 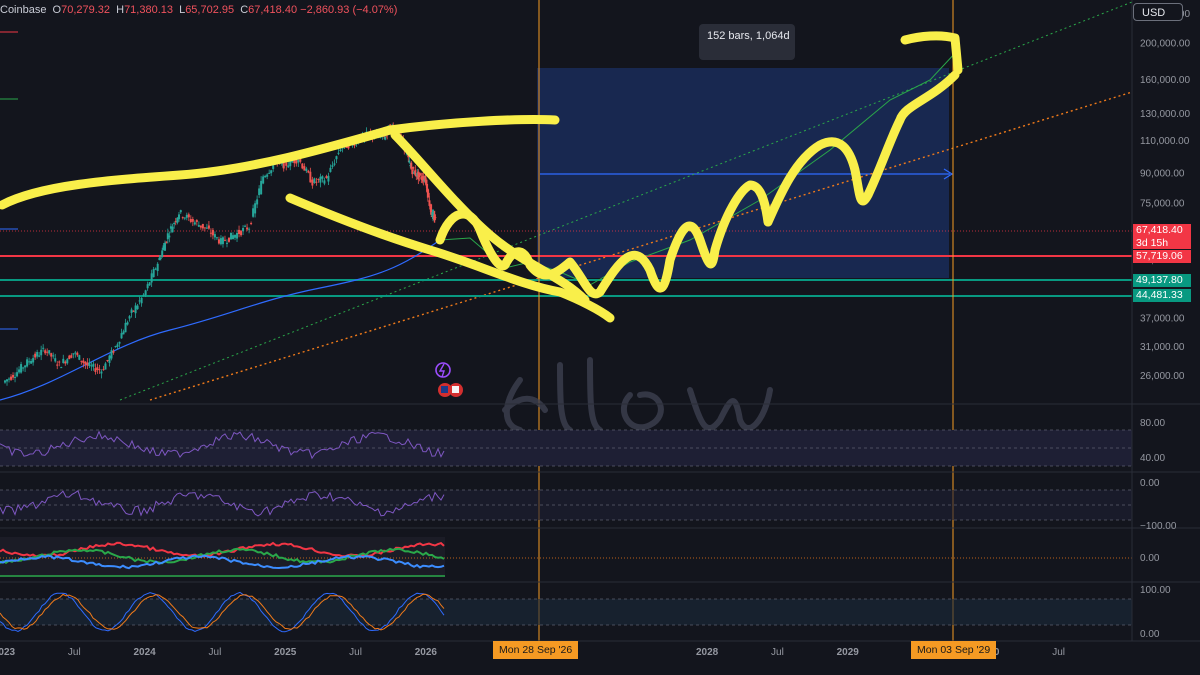 I want to click on time-tick: 2023, so click(x=8, y=652).